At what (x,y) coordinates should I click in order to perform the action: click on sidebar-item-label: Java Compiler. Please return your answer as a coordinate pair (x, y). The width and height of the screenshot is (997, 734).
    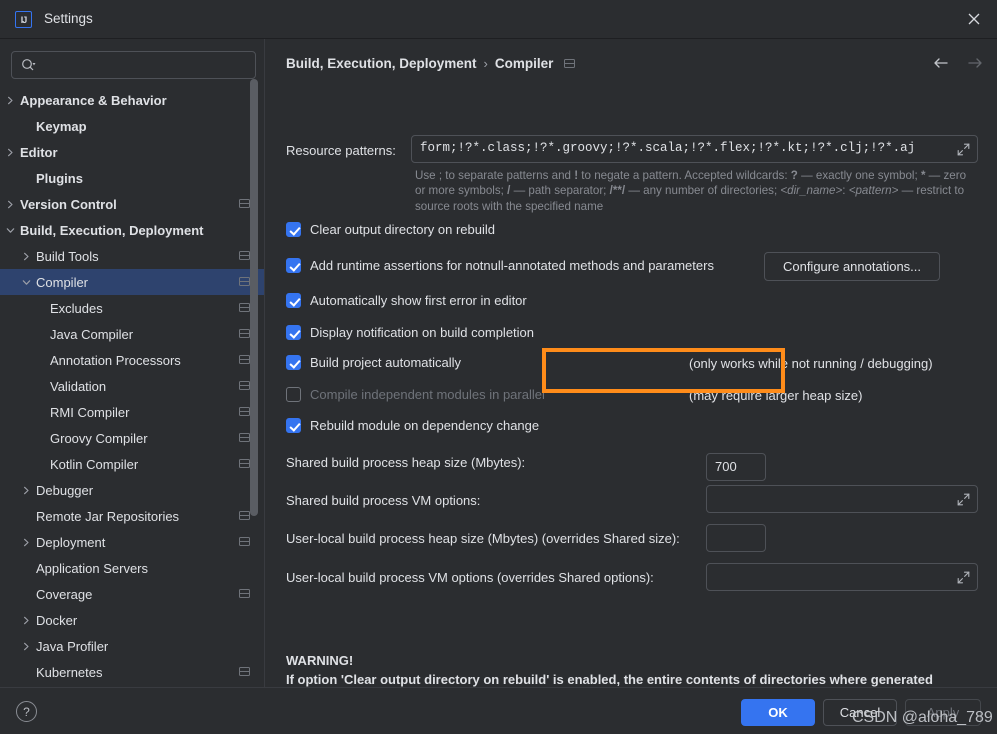
    Looking at the image, I should click on (92, 334).